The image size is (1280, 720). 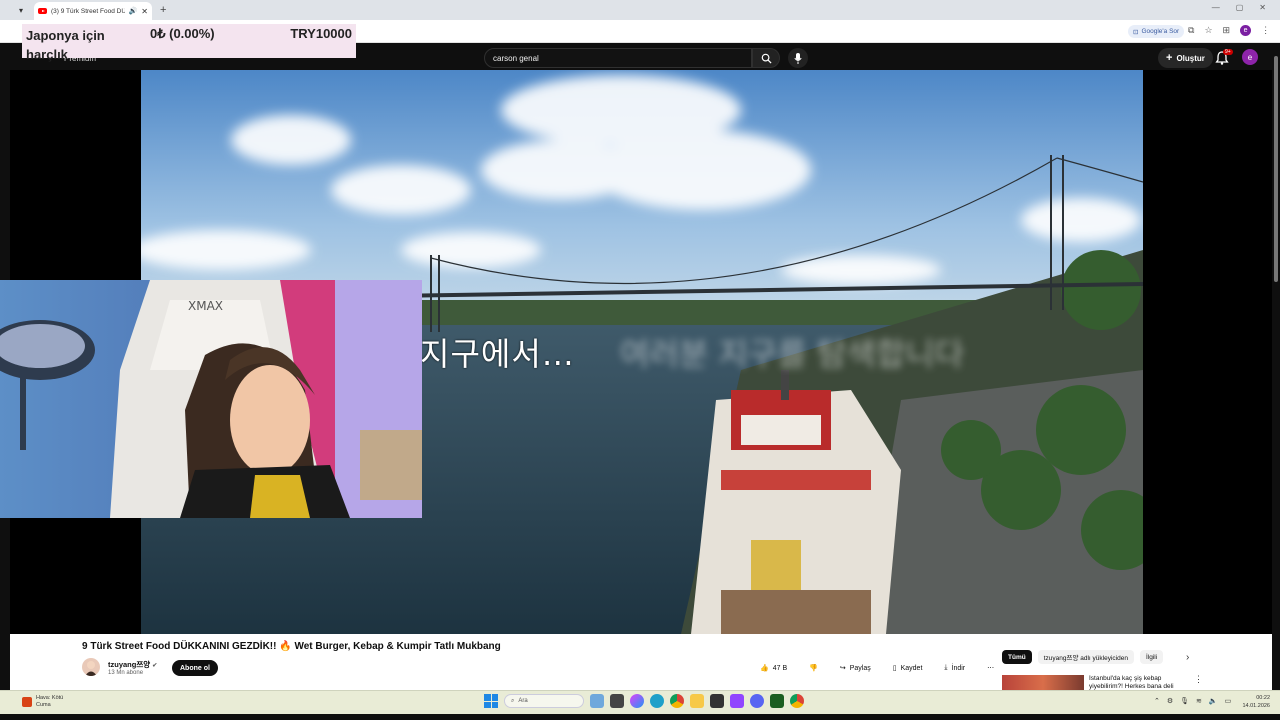 I want to click on more-horizontal-icon: ⋯, so click(x=991, y=668).